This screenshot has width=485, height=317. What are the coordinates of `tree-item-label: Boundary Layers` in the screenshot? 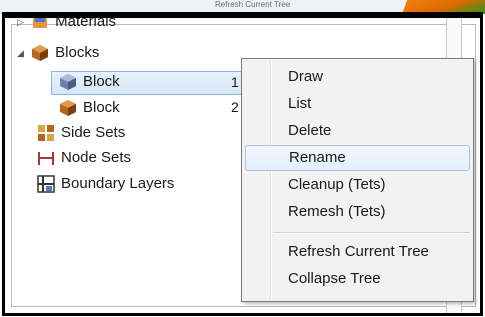 It's located at (118, 184).